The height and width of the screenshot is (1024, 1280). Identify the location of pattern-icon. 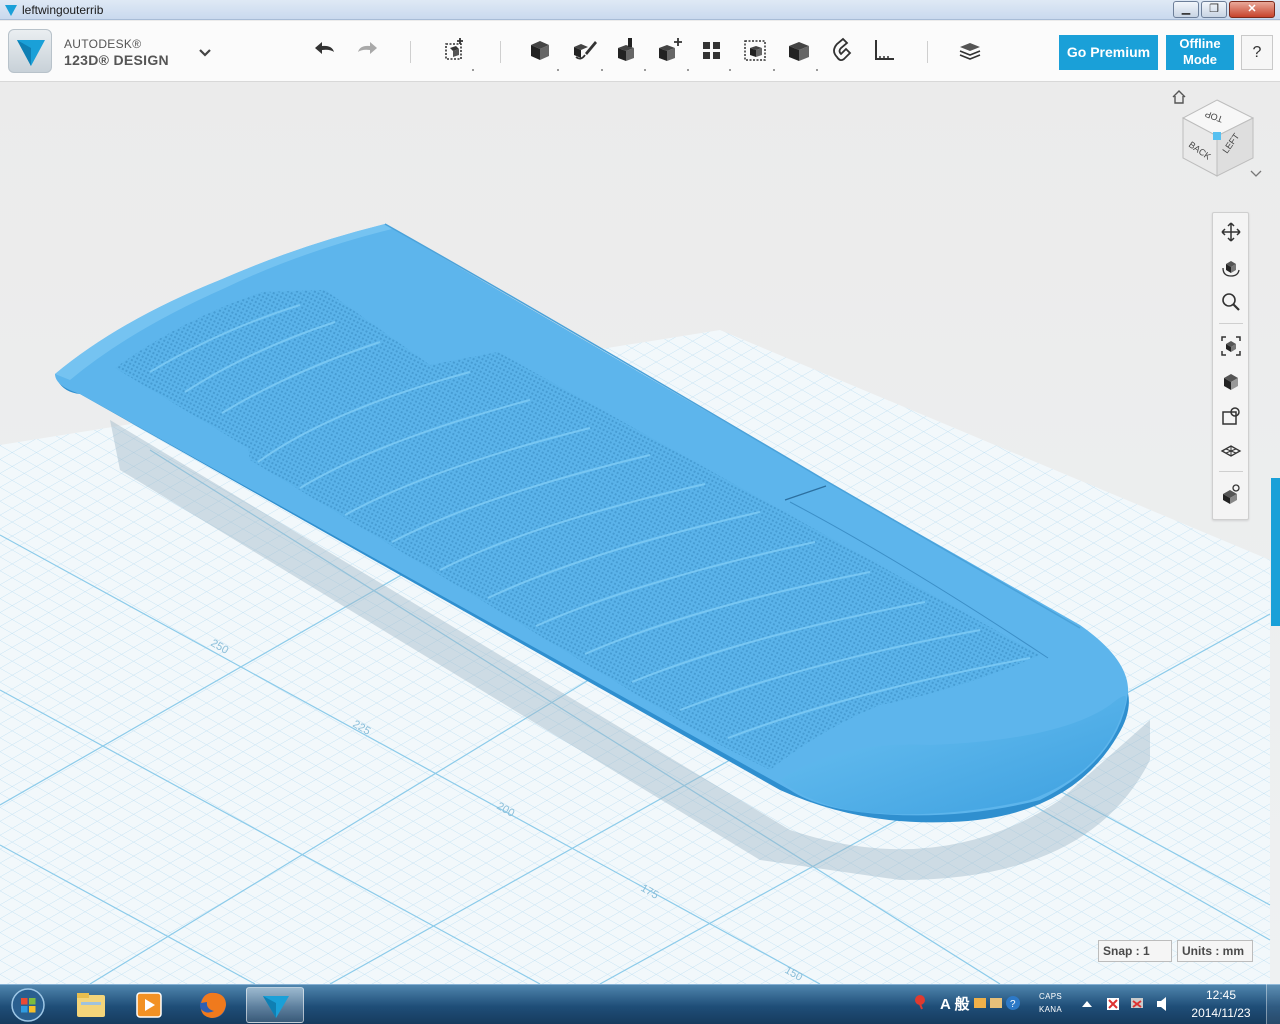
(670, 50).